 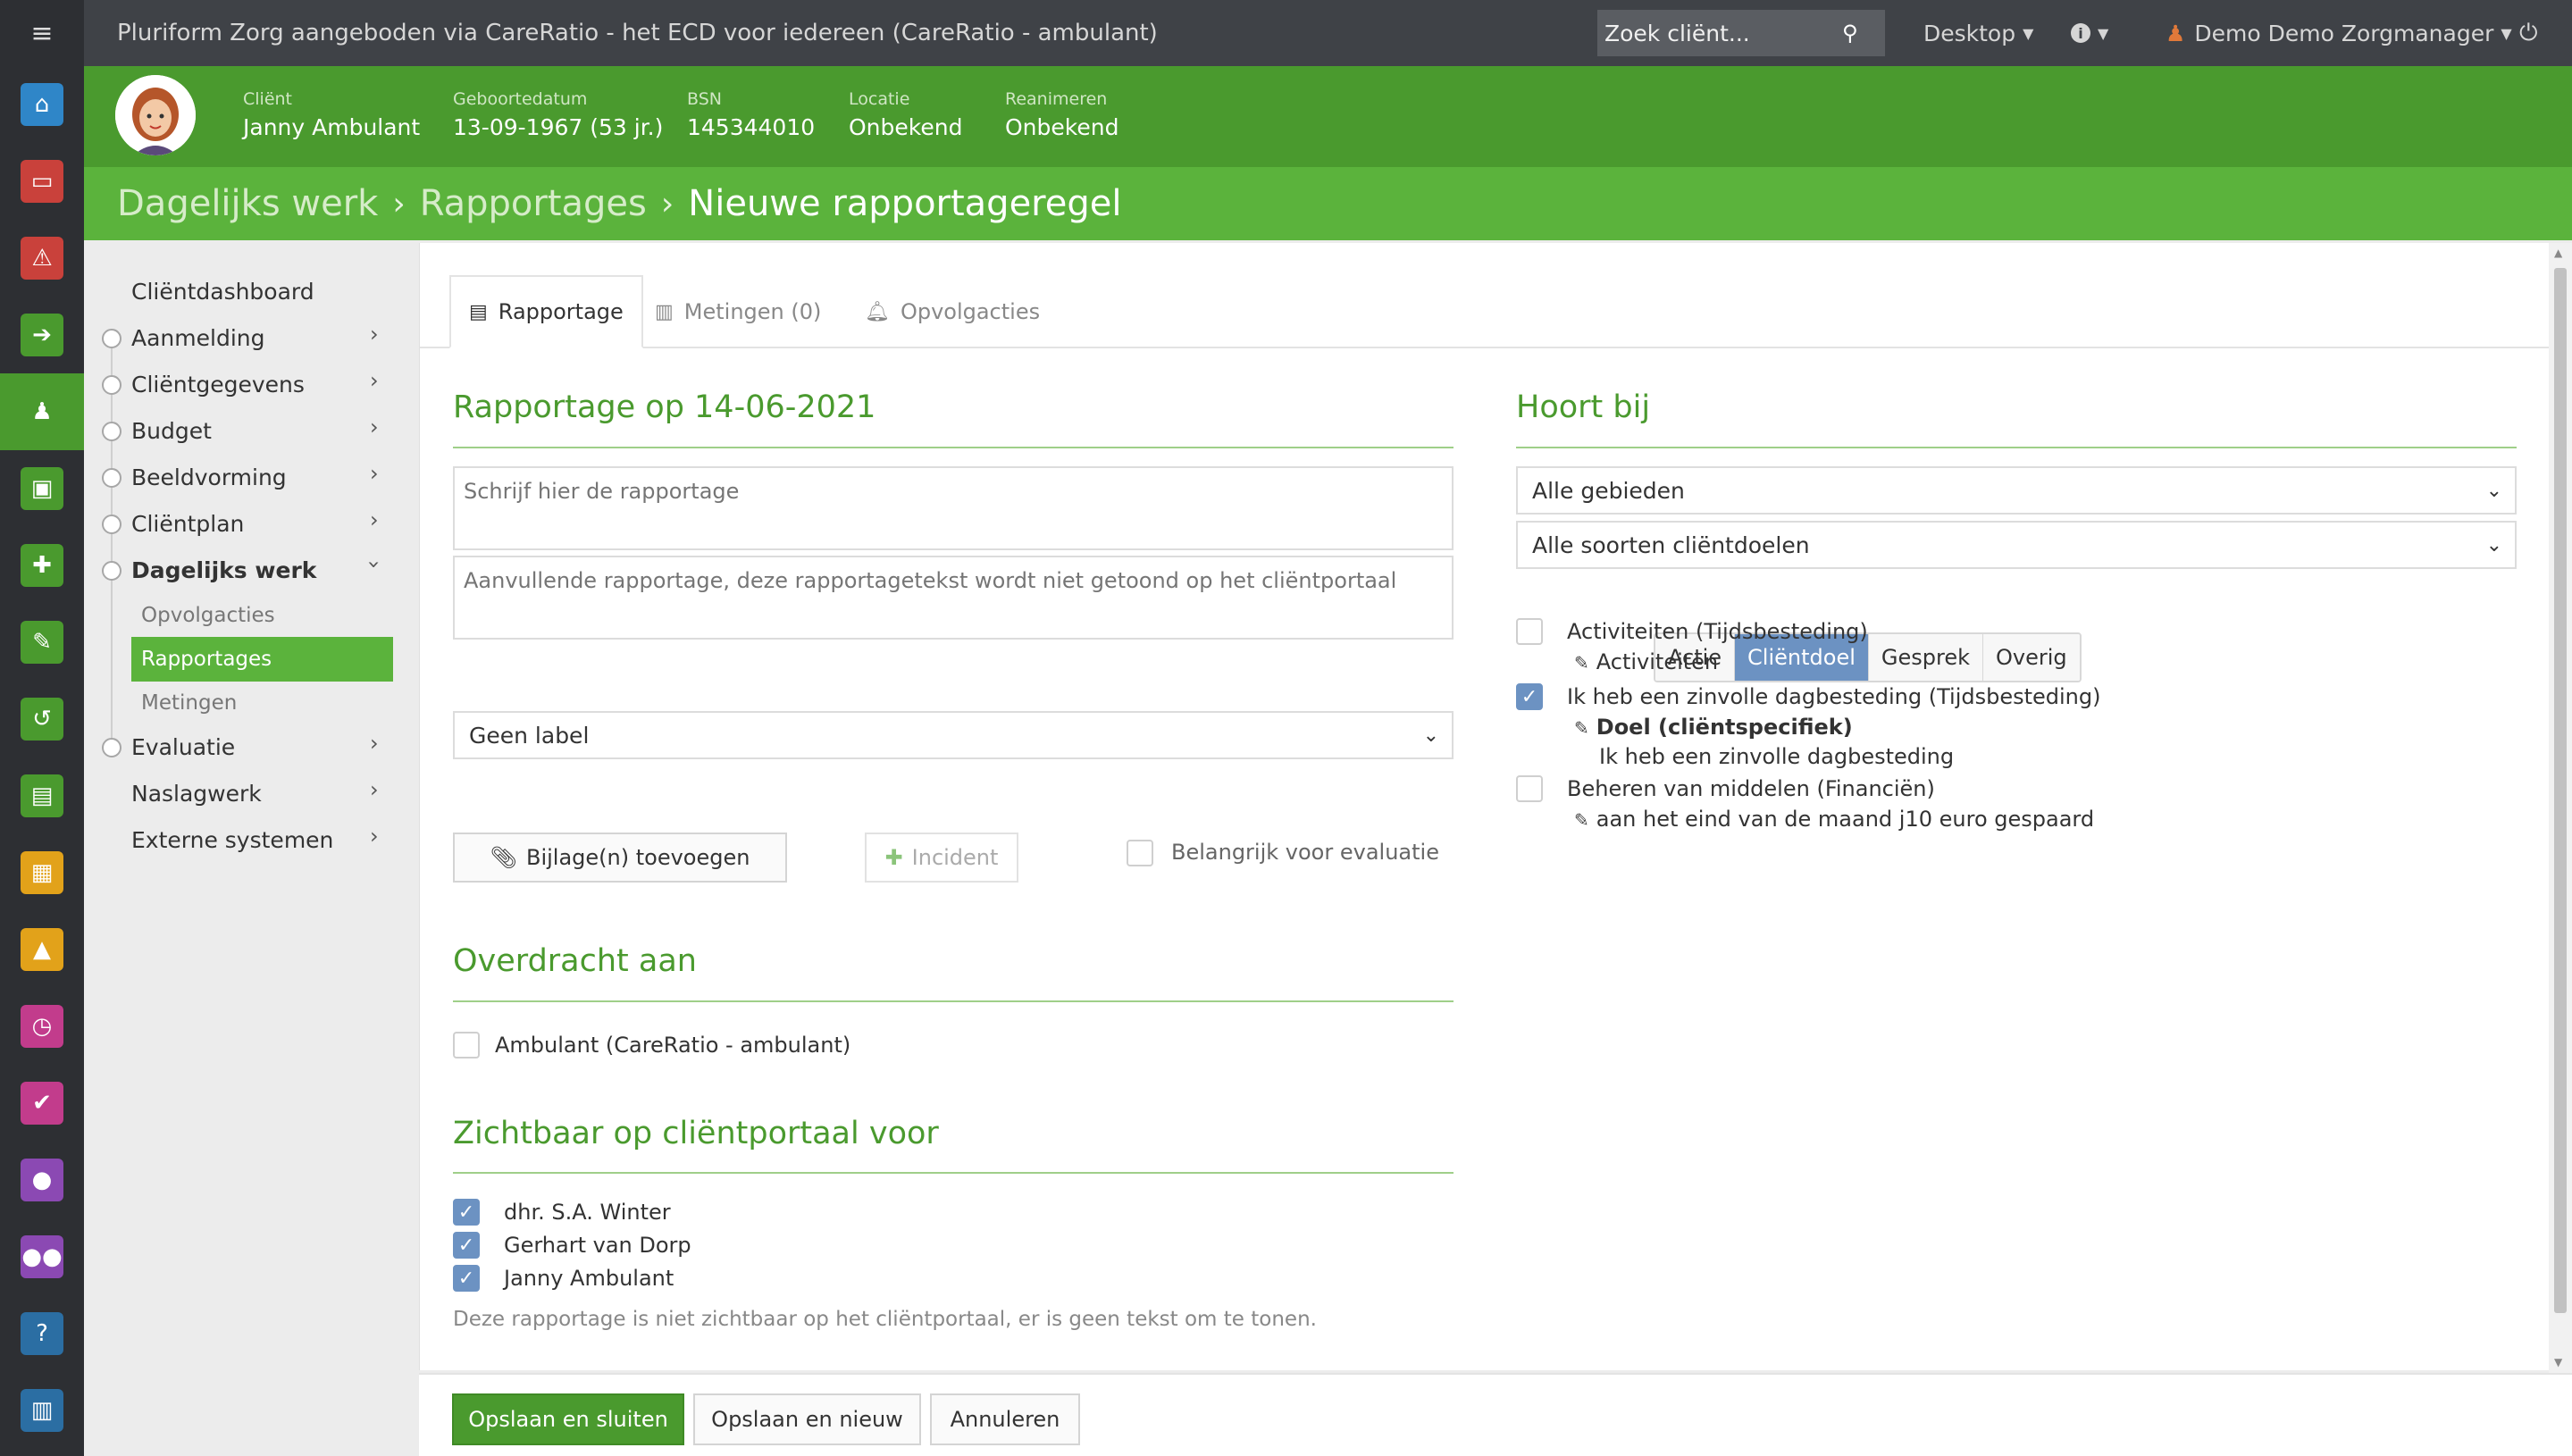 I want to click on client-search: ⚲, so click(x=1741, y=33).